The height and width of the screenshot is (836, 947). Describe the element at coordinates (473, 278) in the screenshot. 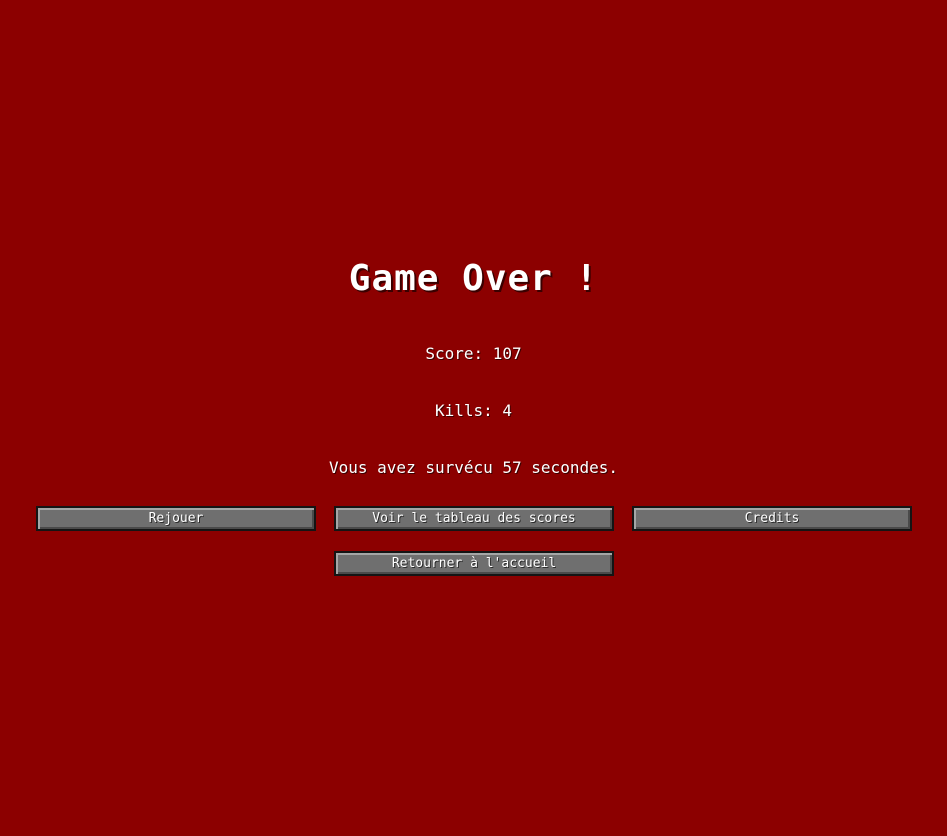

I see `game-over-title: Game Over !` at that location.